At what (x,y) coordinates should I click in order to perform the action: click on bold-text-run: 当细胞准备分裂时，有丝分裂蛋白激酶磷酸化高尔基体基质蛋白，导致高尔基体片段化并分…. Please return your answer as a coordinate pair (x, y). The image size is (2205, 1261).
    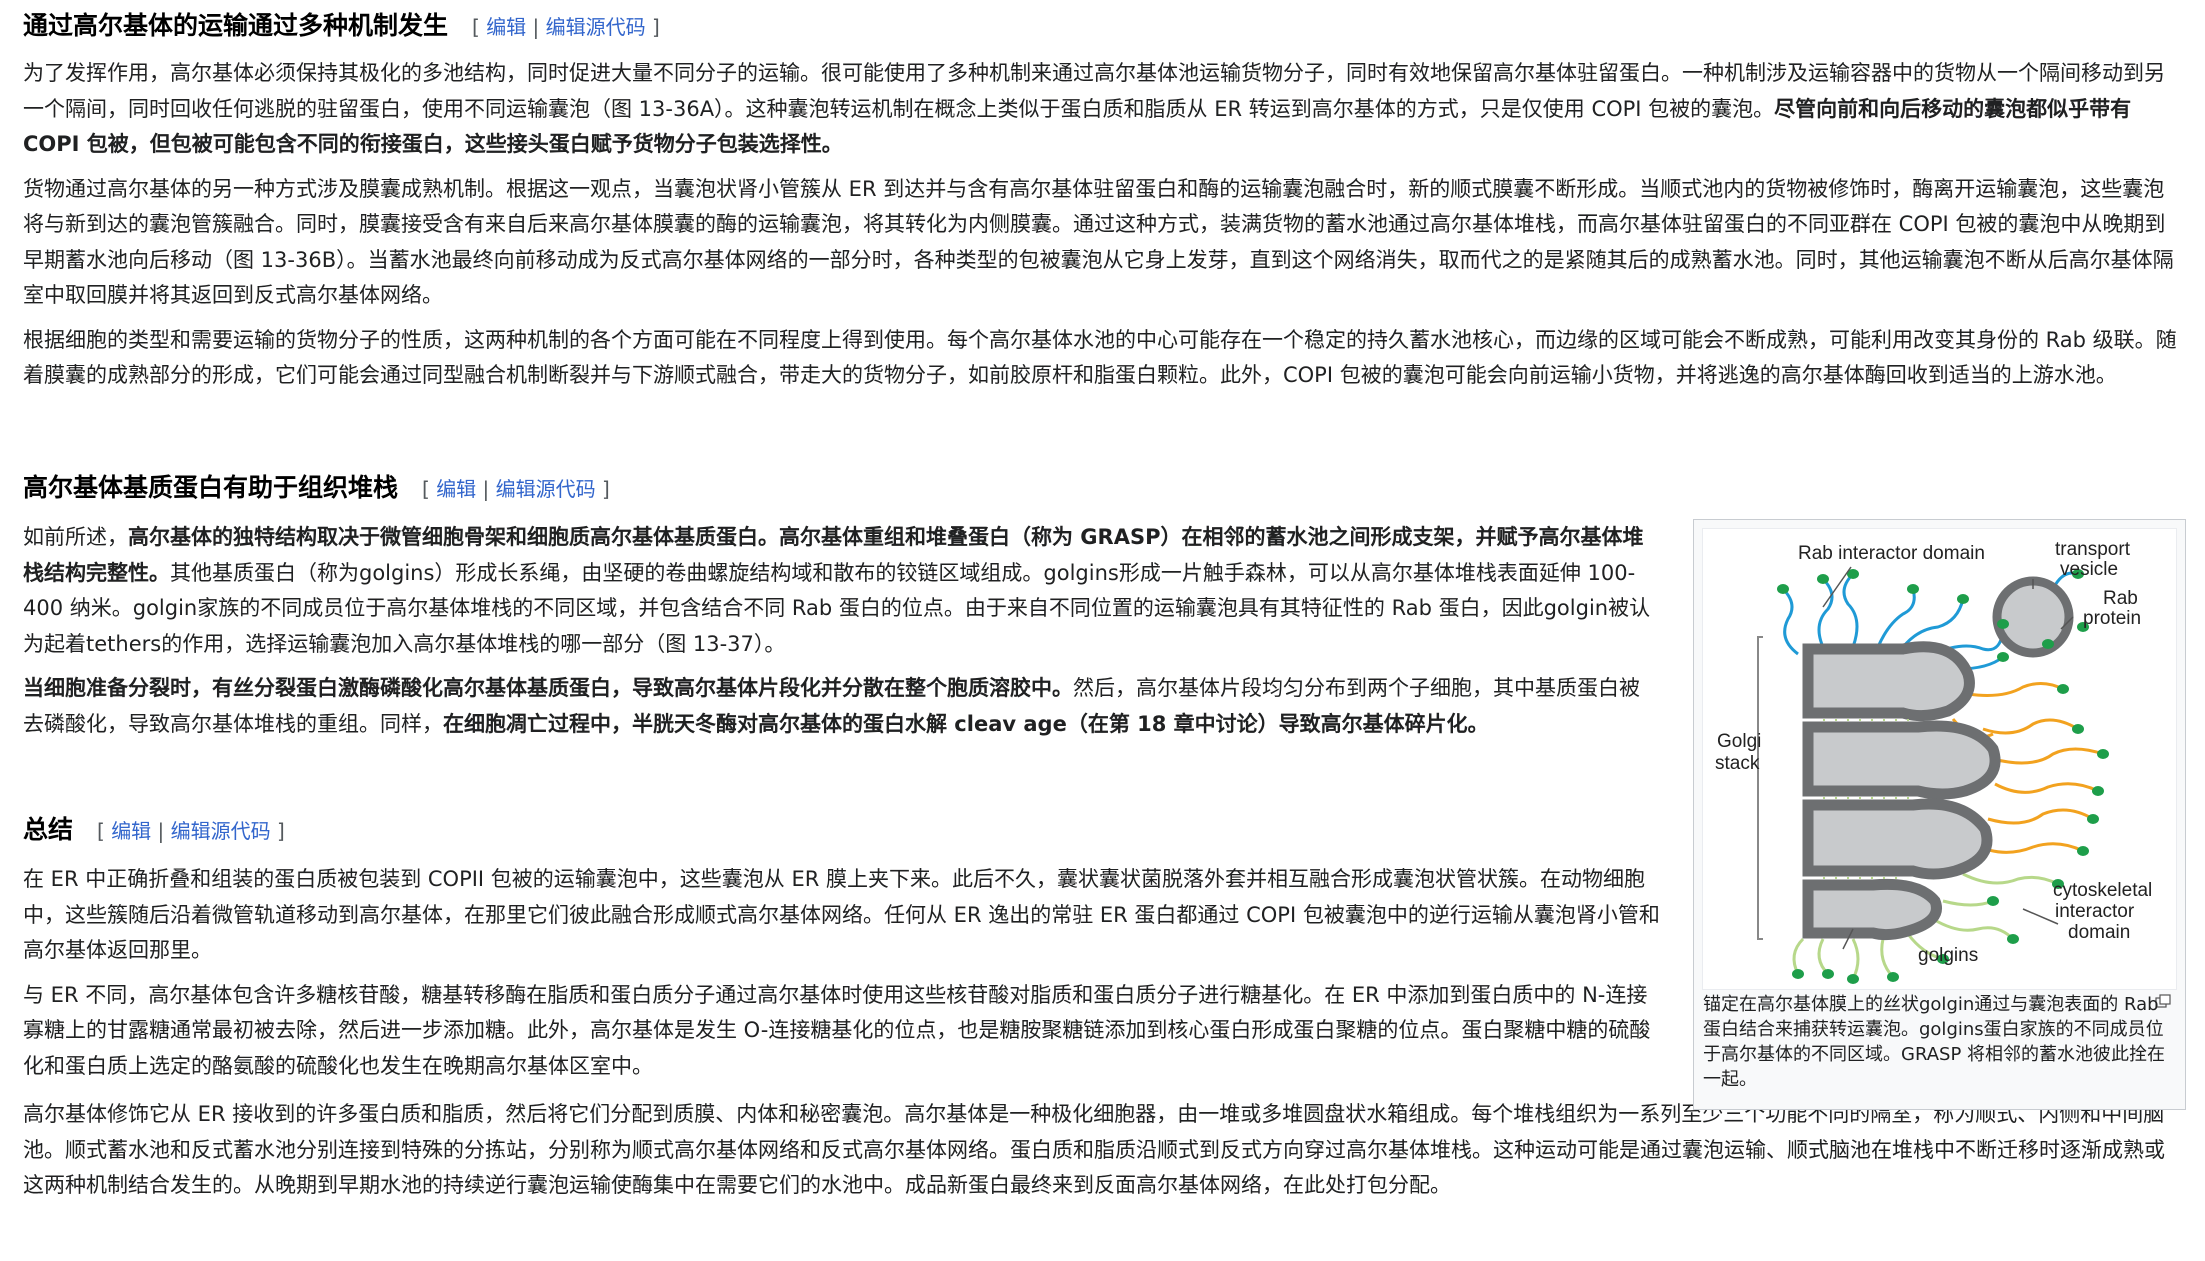
    Looking at the image, I should click on (548, 688).